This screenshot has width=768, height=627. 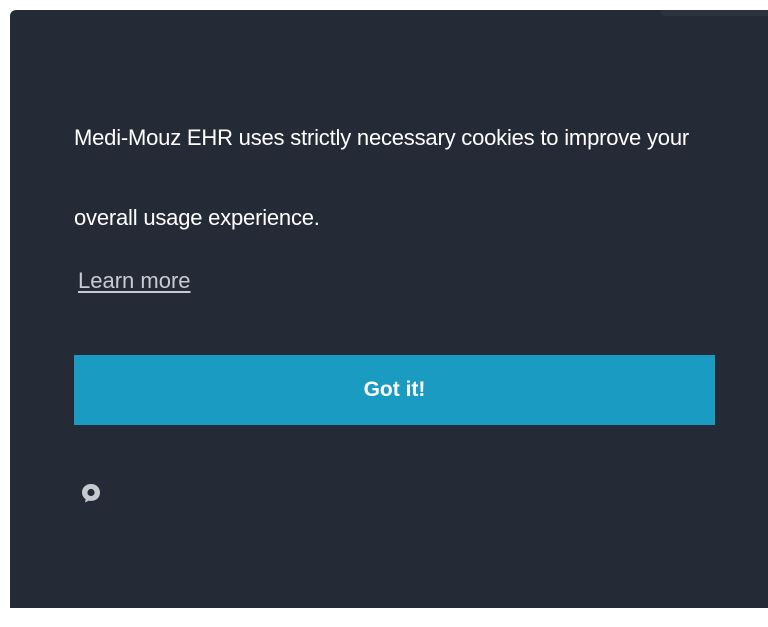 I want to click on learn-more-link: Learn more, so click(x=134, y=281).